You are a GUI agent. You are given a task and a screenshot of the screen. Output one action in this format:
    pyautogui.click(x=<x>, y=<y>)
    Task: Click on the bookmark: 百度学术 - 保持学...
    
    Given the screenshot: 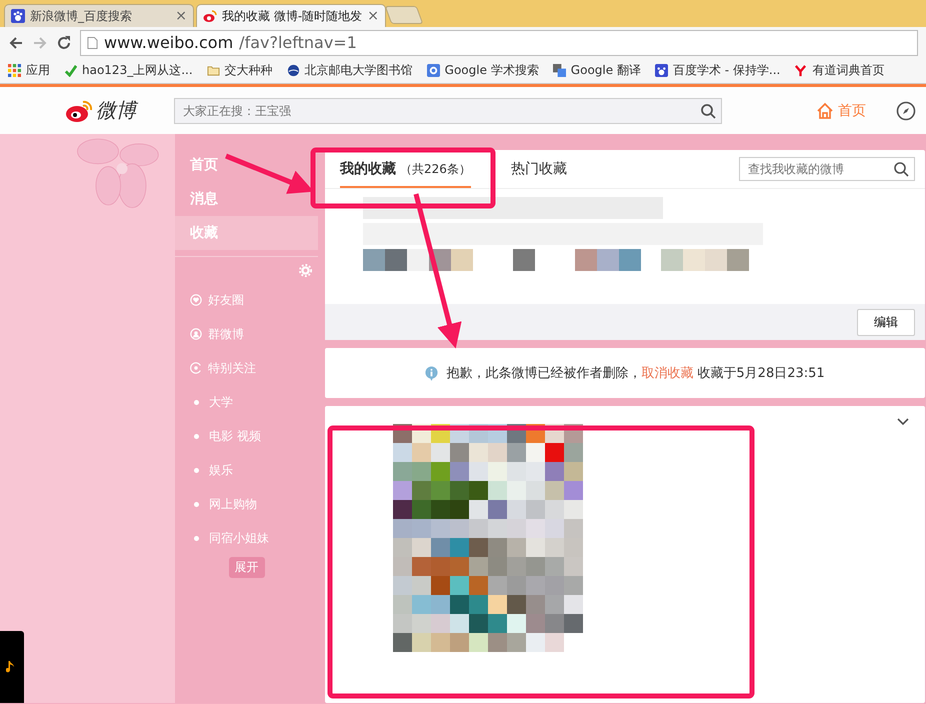 What is the action you would take?
    pyautogui.click(x=717, y=70)
    